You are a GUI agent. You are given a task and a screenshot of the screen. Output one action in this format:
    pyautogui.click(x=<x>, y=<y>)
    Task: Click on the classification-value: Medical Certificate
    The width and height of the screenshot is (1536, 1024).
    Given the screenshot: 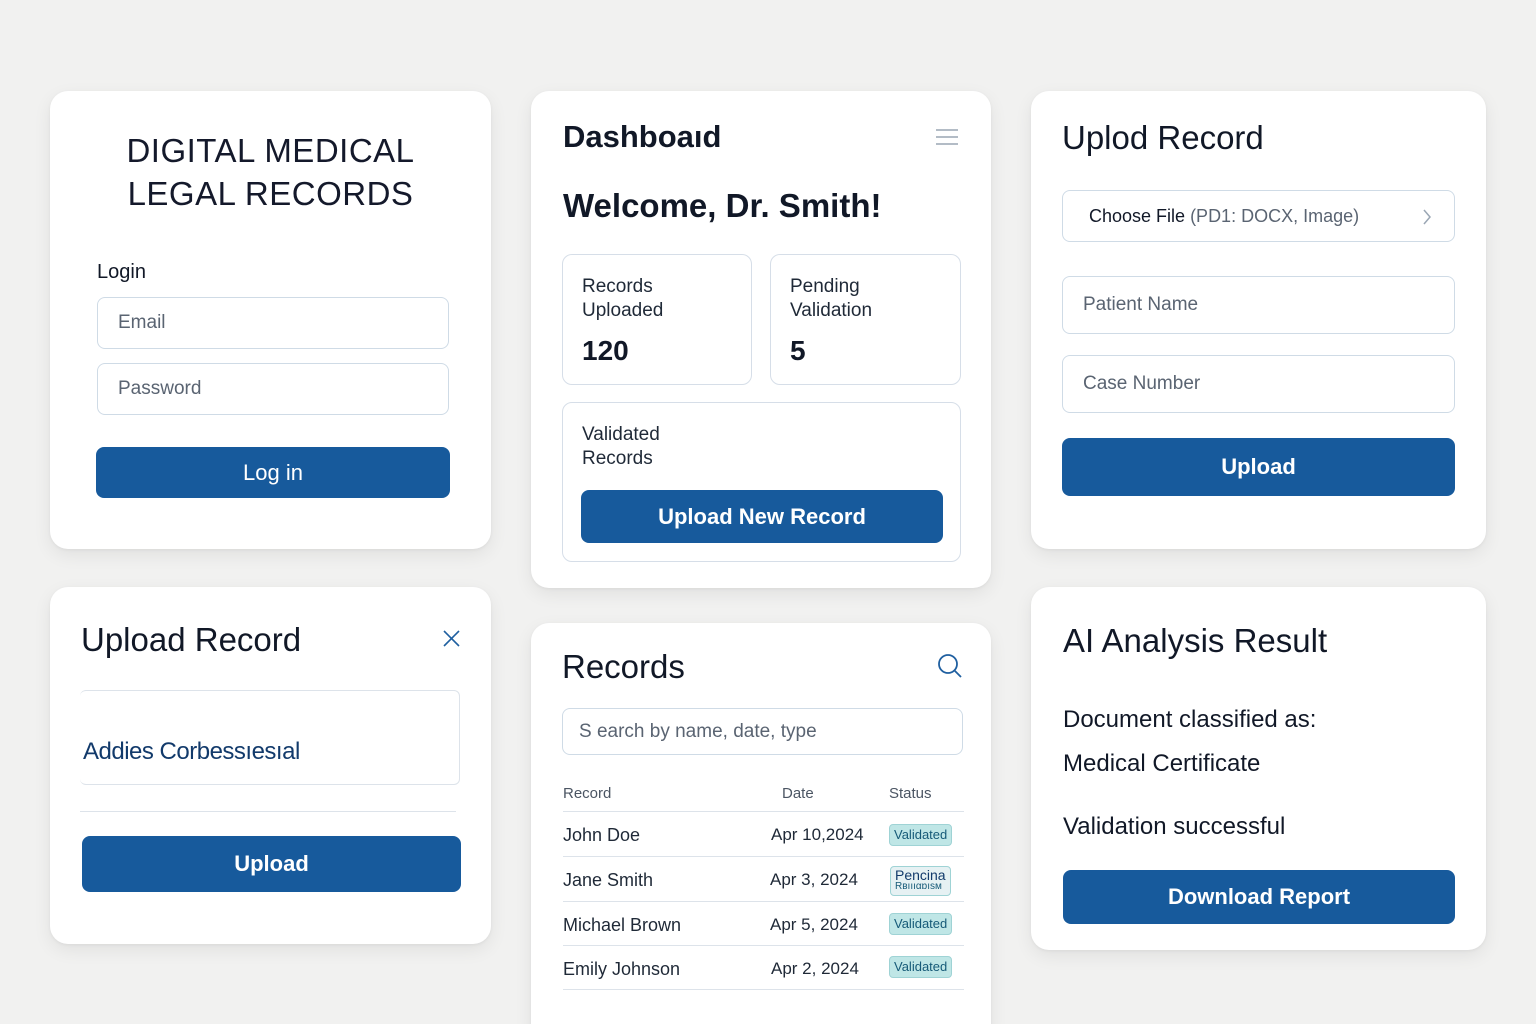 What is the action you would take?
    pyautogui.click(x=1162, y=763)
    